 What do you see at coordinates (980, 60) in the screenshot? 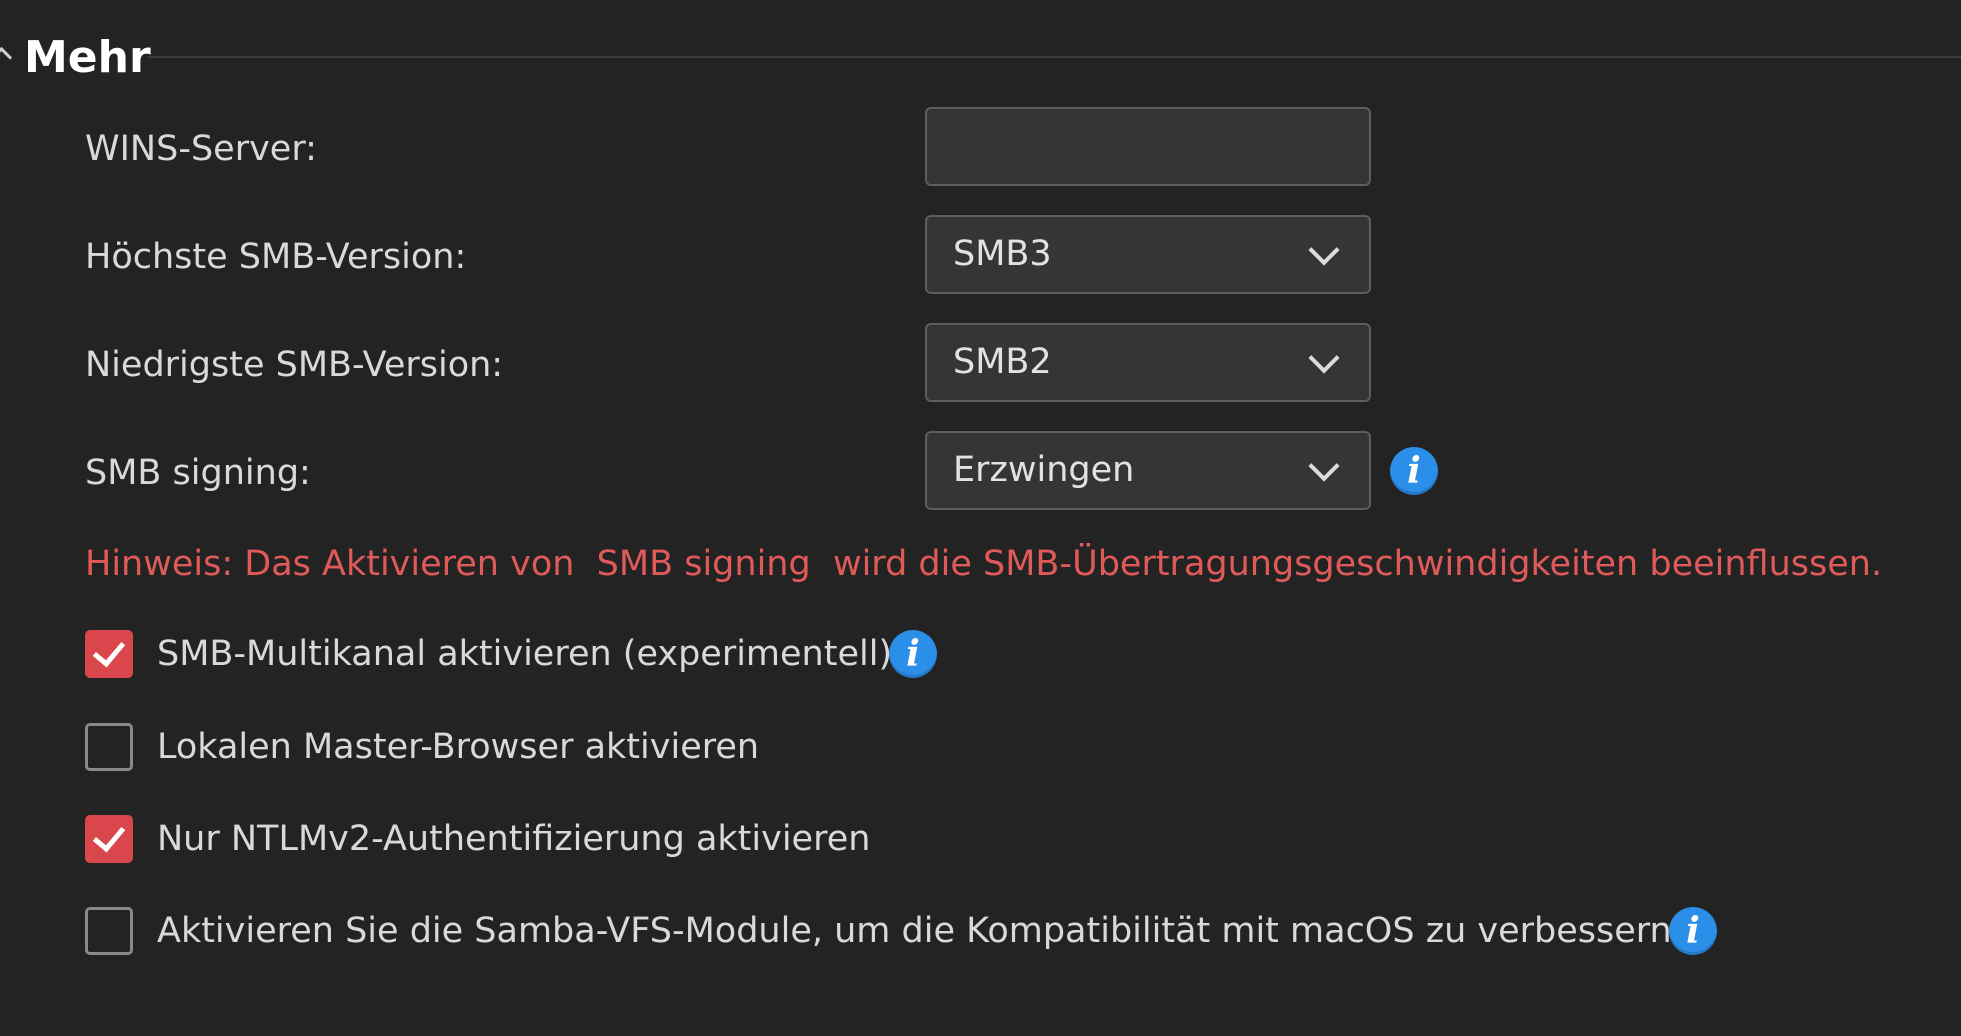
I see `section-header: Mehr` at bounding box center [980, 60].